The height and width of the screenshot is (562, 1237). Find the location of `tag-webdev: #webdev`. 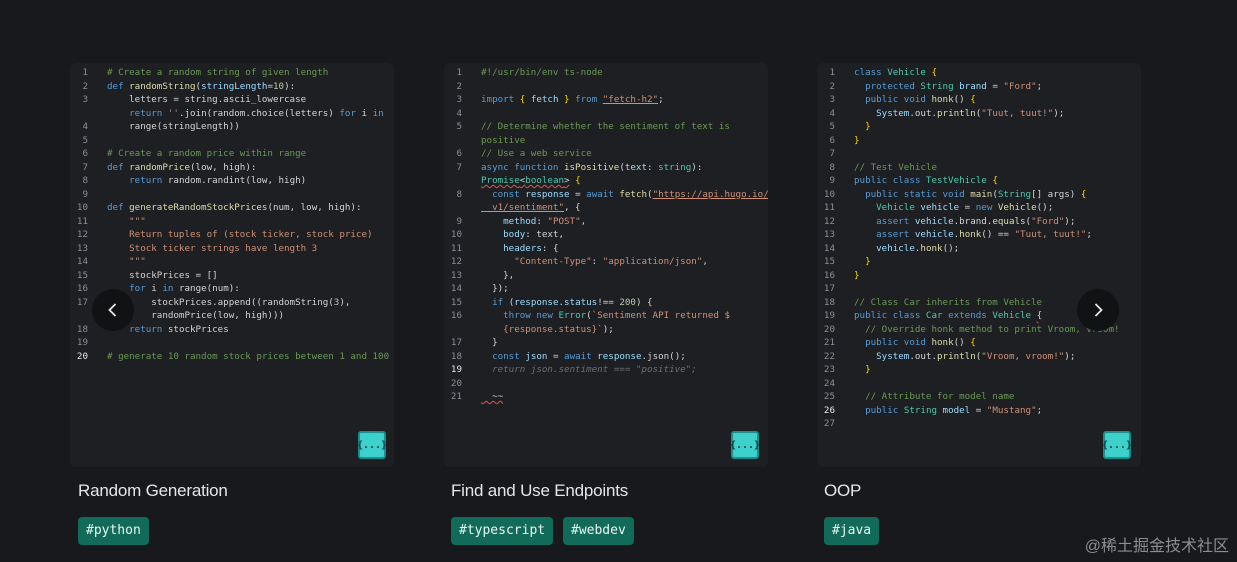

tag-webdev: #webdev is located at coordinates (598, 531).